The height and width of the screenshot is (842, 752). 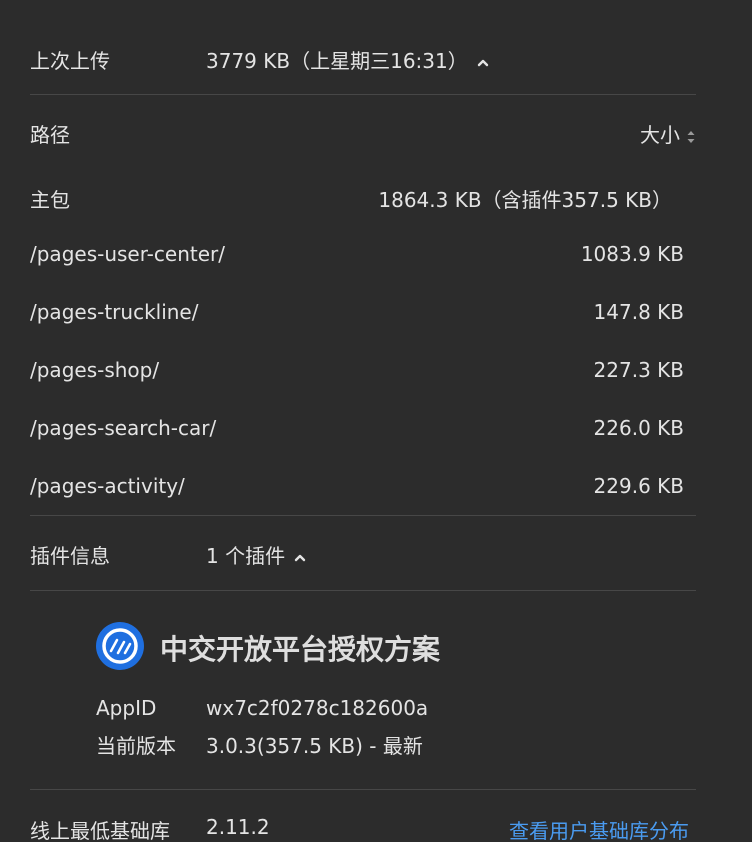 What do you see at coordinates (638, 428) in the screenshot?
I see `table-row-size: 226.0 KB` at bounding box center [638, 428].